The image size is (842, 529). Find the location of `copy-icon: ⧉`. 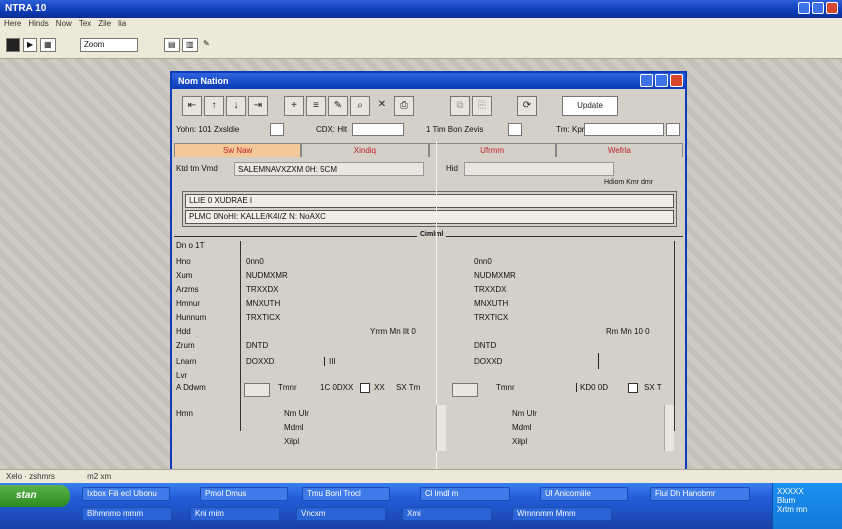

copy-icon: ⧉ is located at coordinates (460, 106).